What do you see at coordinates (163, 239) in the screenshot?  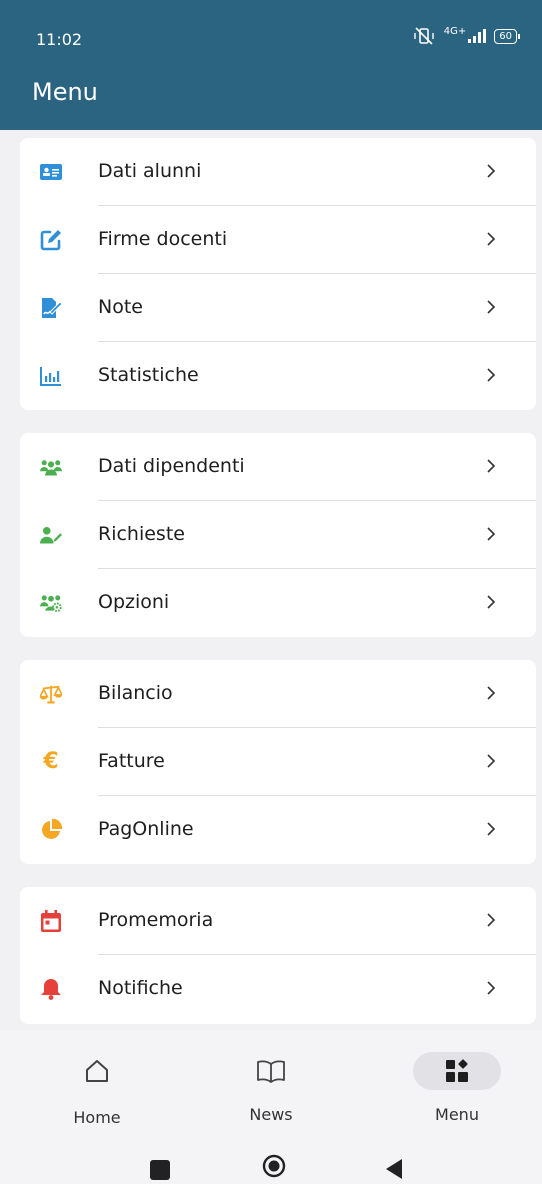 I see `menu-item-label: Firme docenti` at bounding box center [163, 239].